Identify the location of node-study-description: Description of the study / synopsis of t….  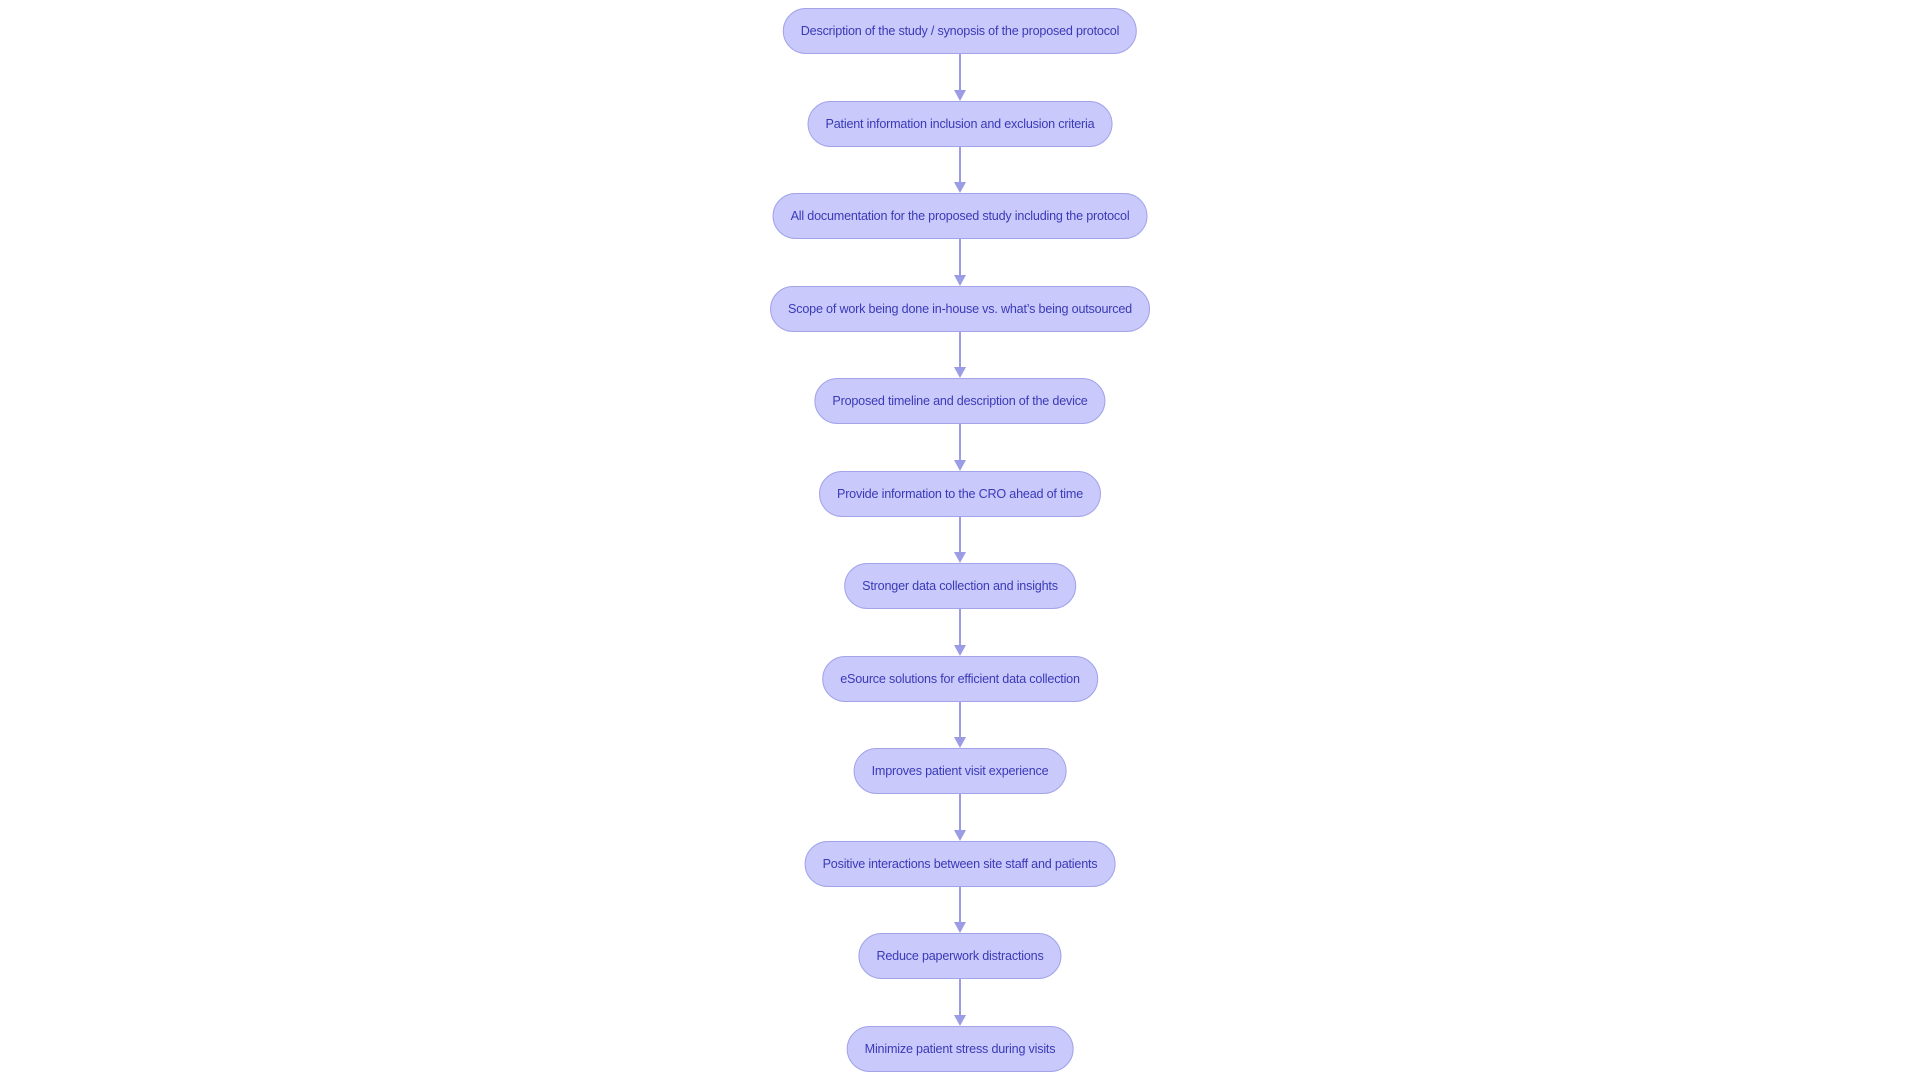
(960, 31).